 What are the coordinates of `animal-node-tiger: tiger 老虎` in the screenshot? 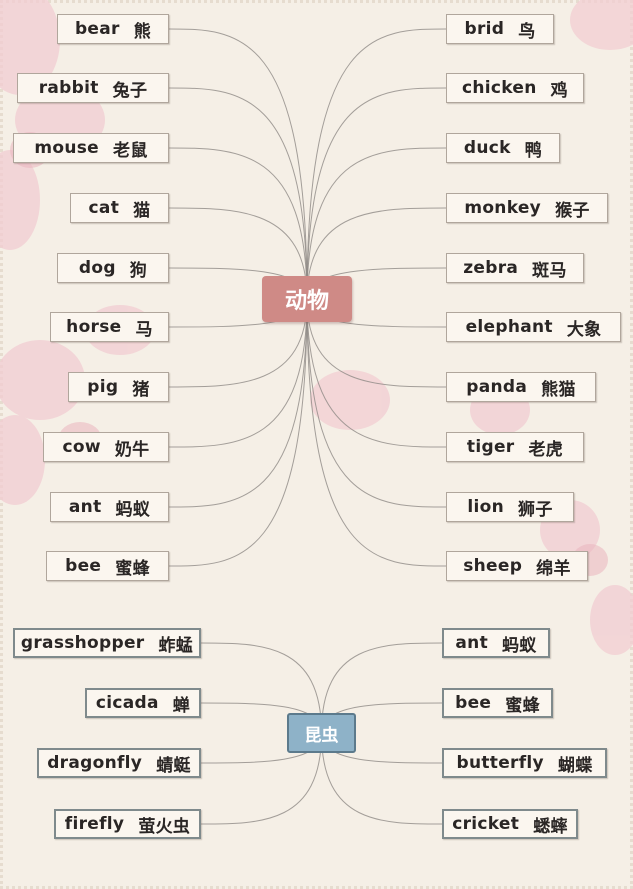 It's located at (515, 447).